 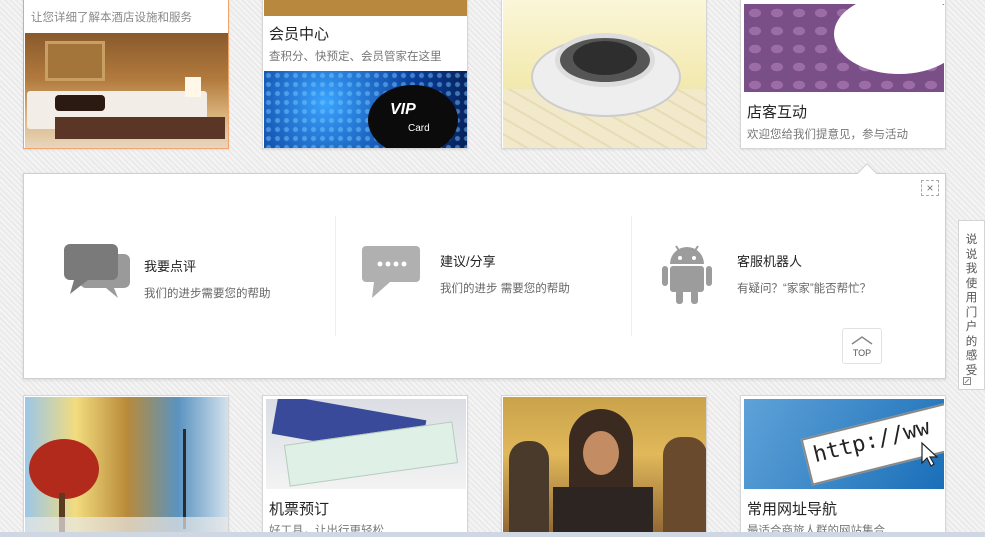 What do you see at coordinates (971, 283) in the screenshot?
I see `side-tab-char: 使` at bounding box center [971, 283].